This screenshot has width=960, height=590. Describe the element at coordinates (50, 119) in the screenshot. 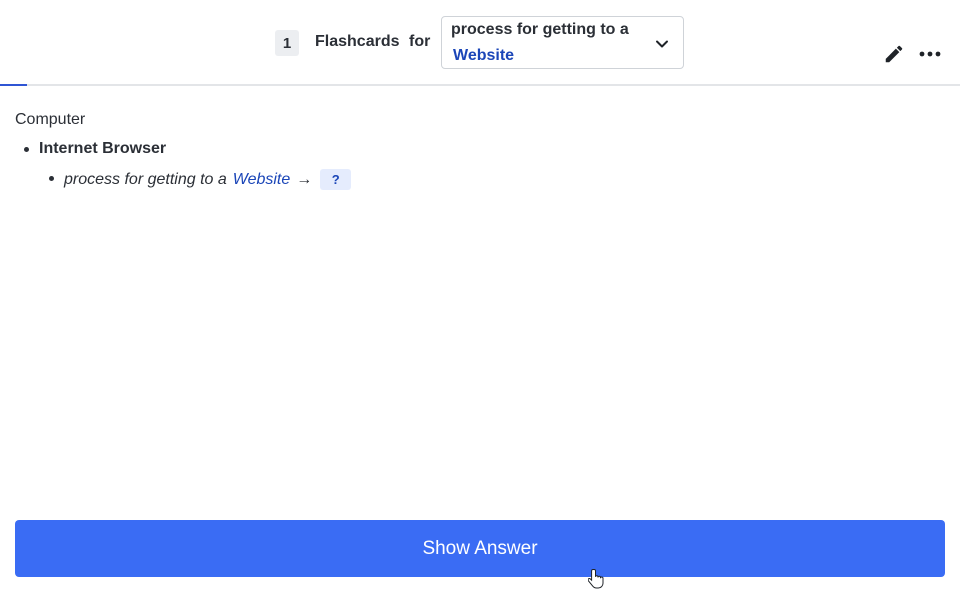

I see `parent-block: Computer` at that location.